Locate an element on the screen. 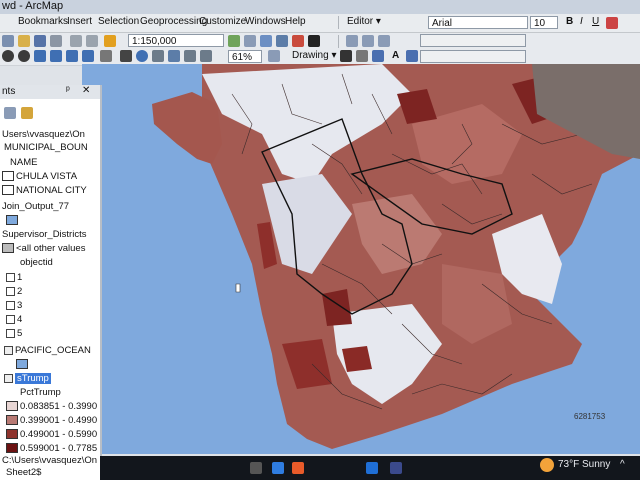 The image size is (640, 480). toc-layer-municipal: MUNICIPAL_BOUN is located at coordinates (46, 148).